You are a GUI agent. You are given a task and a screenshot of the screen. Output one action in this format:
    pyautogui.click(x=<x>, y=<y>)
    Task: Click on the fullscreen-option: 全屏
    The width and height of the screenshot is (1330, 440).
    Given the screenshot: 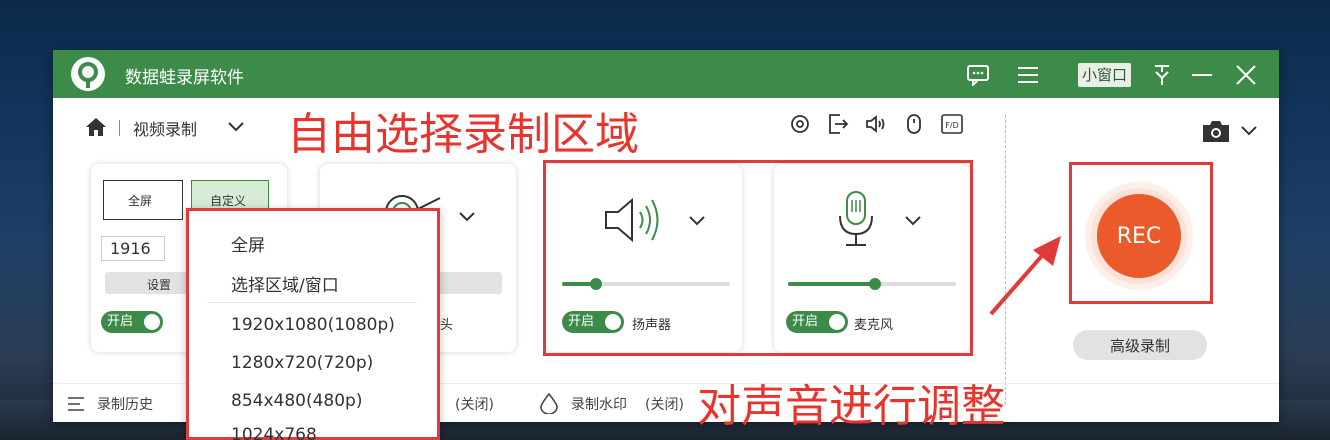 What is the action you would take?
    pyautogui.click(x=143, y=200)
    